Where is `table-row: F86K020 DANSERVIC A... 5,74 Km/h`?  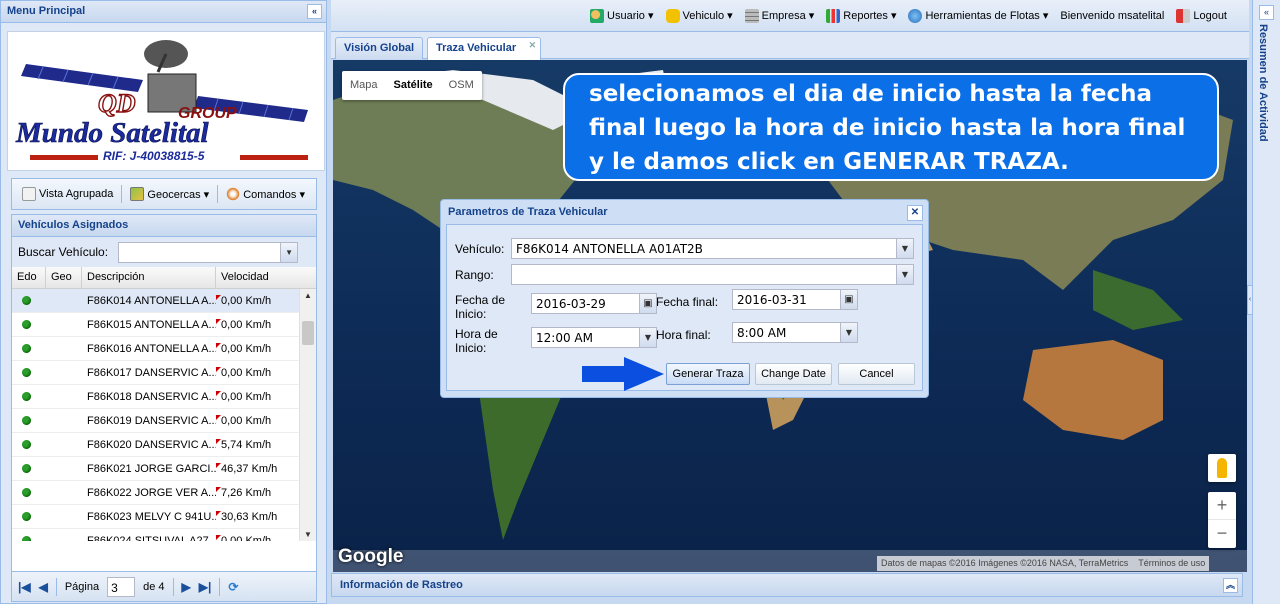 table-row: F86K020 DANSERVIC A... 5,74 Km/h is located at coordinates (164, 445).